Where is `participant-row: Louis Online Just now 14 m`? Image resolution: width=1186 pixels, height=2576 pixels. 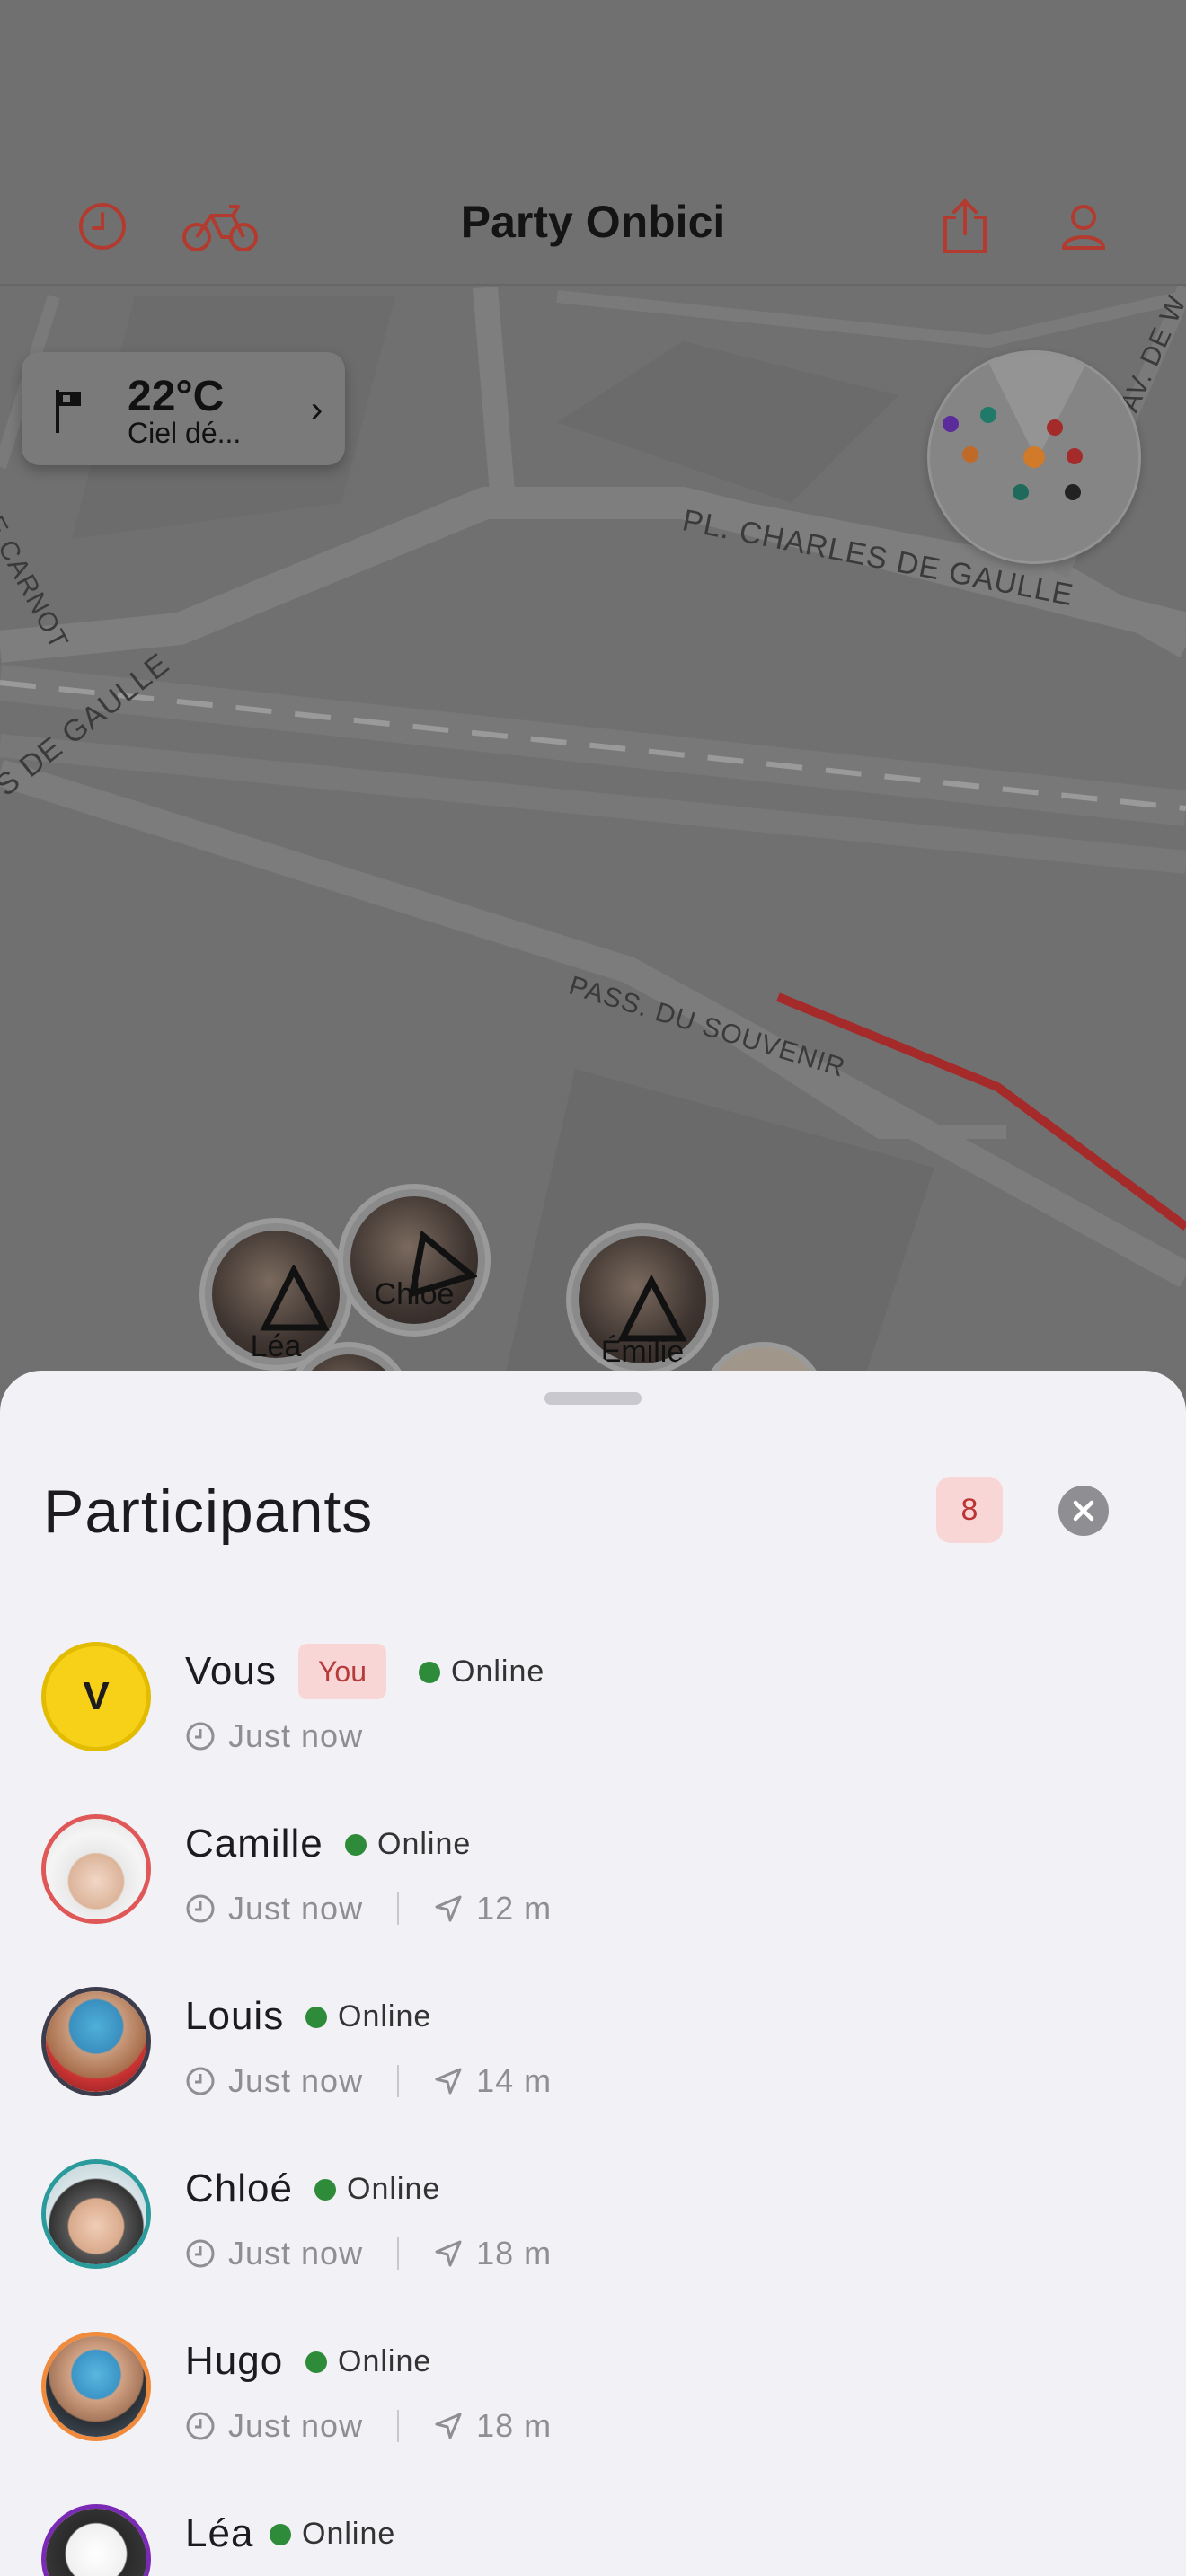
participant-row: Louis Online Just now 14 m is located at coordinates (593, 2073).